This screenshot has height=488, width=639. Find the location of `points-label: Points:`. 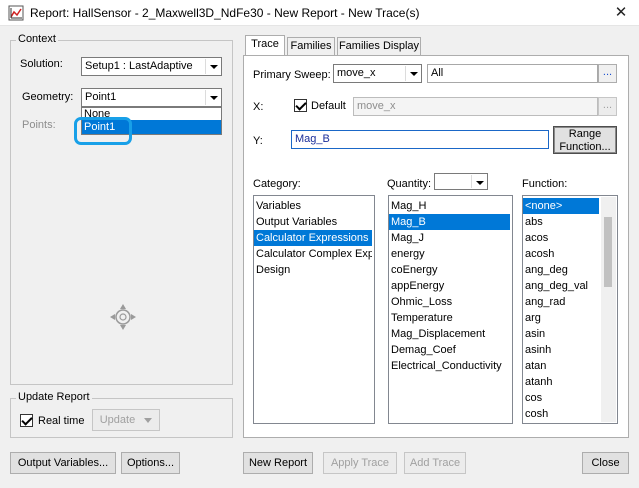

points-label: Points: is located at coordinates (39, 125).